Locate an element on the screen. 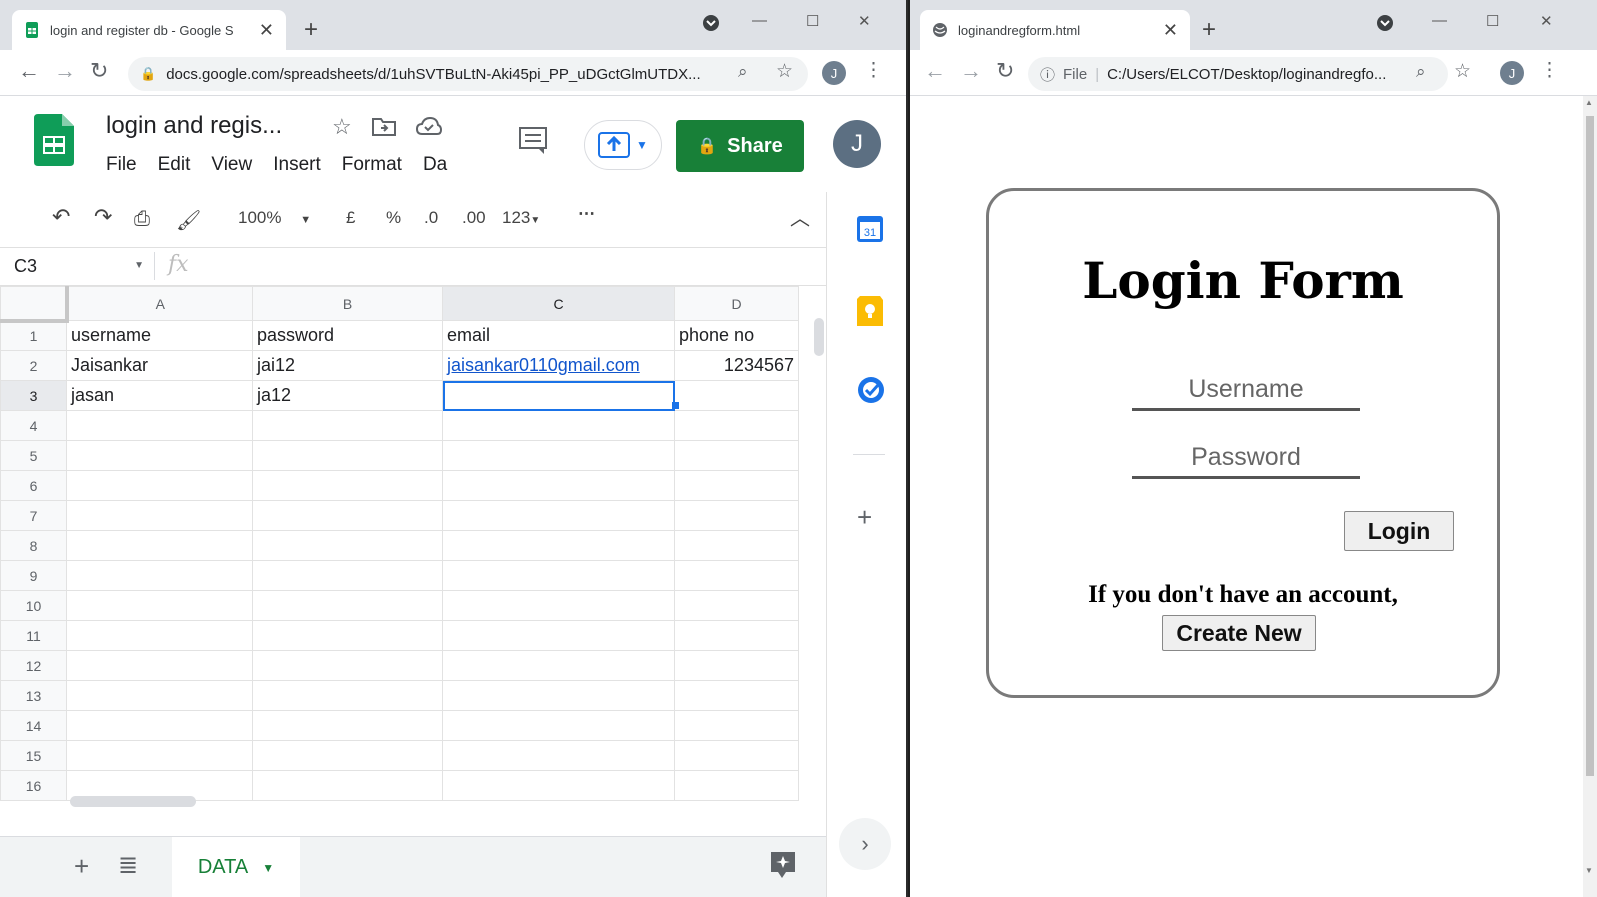 The height and width of the screenshot is (897, 1597). browser-menu-icon: ⋮ is located at coordinates (1549, 70).